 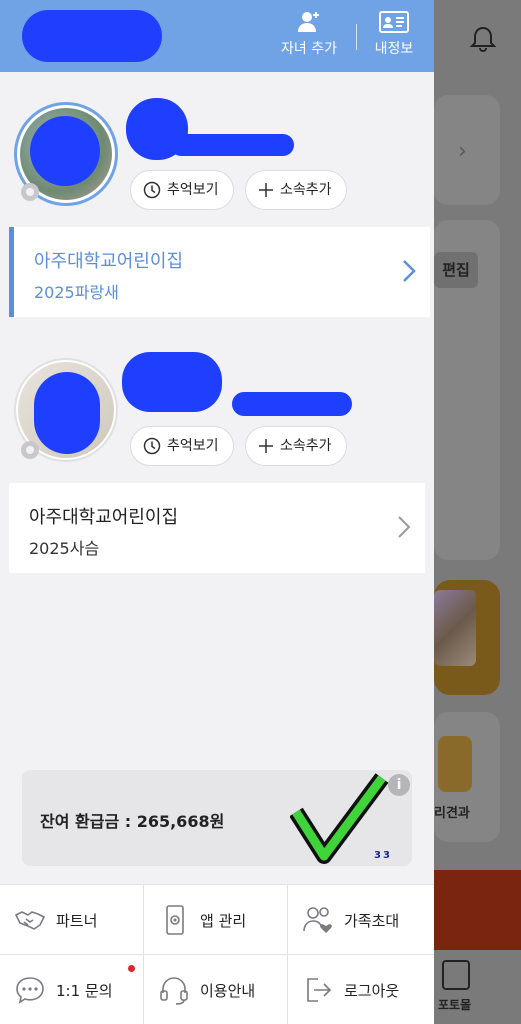 I want to click on drawer-header: 자녀 추가 내정보, so click(x=217, y=36).